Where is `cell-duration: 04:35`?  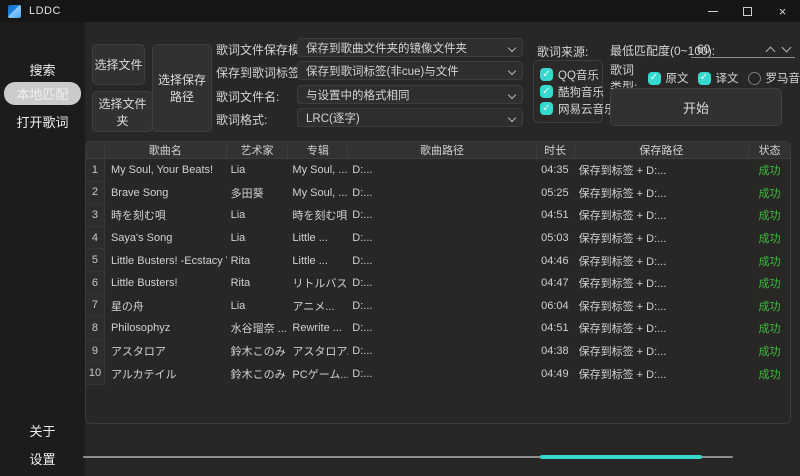 cell-duration: 04:35 is located at coordinates (555, 170).